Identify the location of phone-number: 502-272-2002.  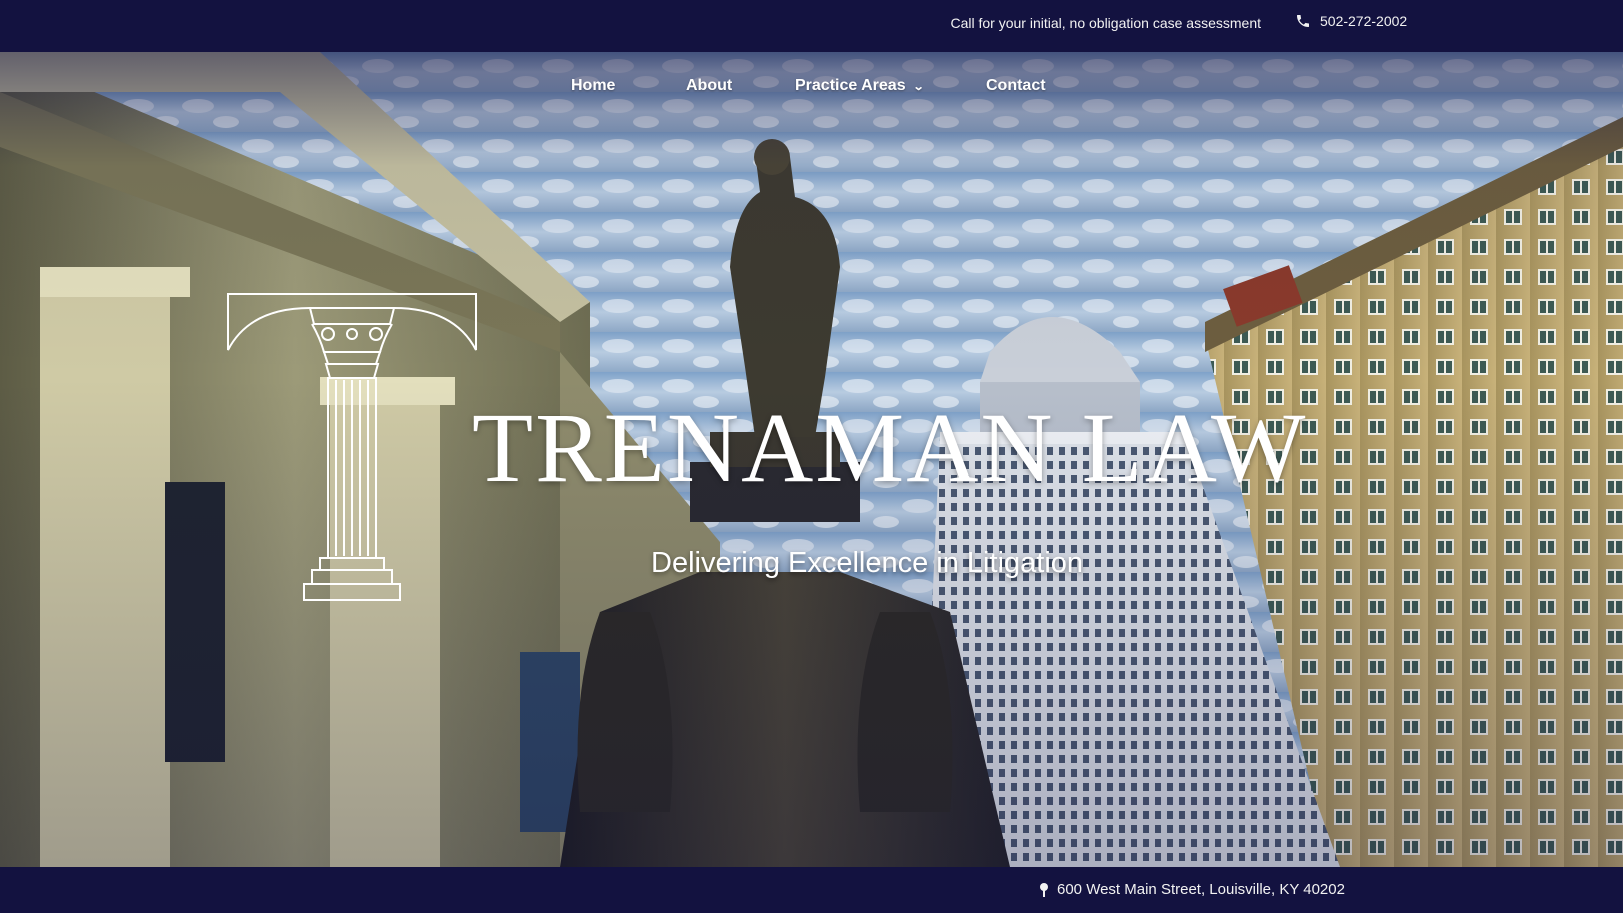
(1364, 21).